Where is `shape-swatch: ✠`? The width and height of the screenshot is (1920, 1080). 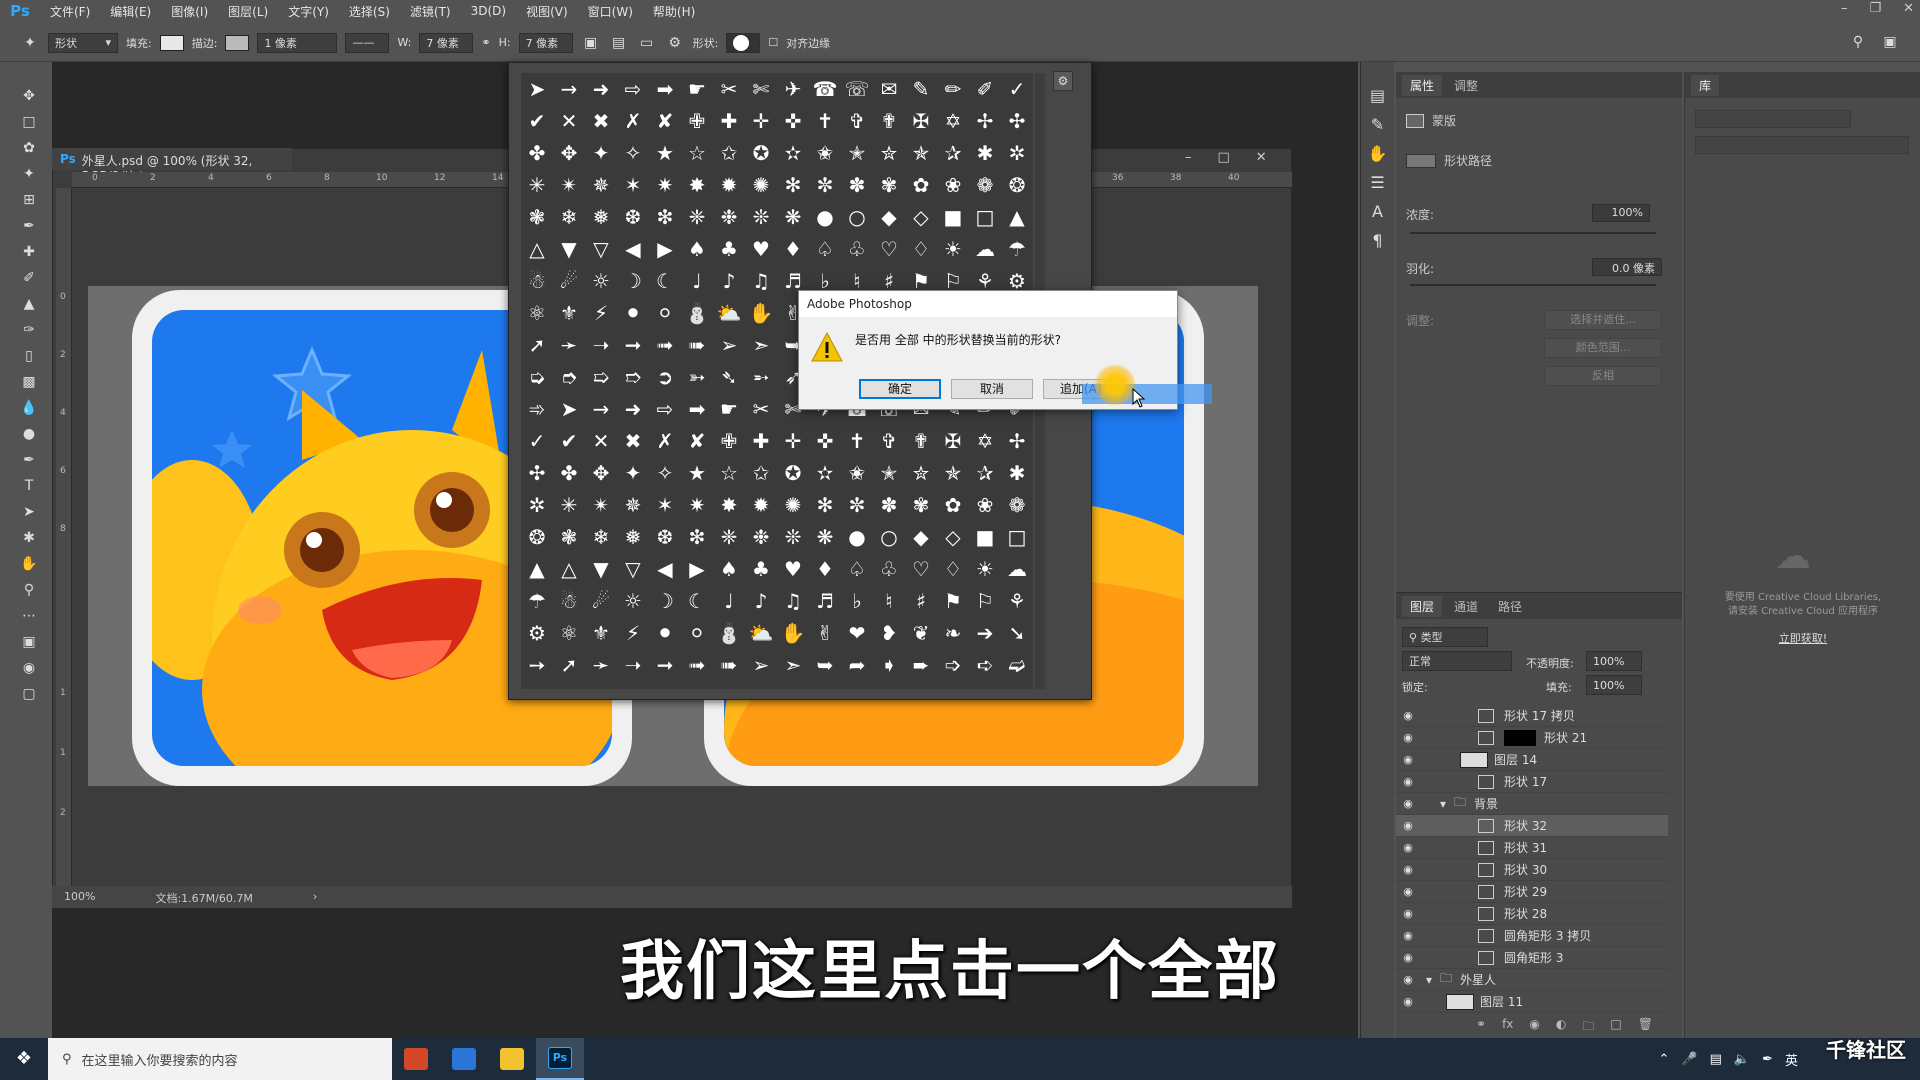 shape-swatch: ✠ is located at coordinates (921, 121).